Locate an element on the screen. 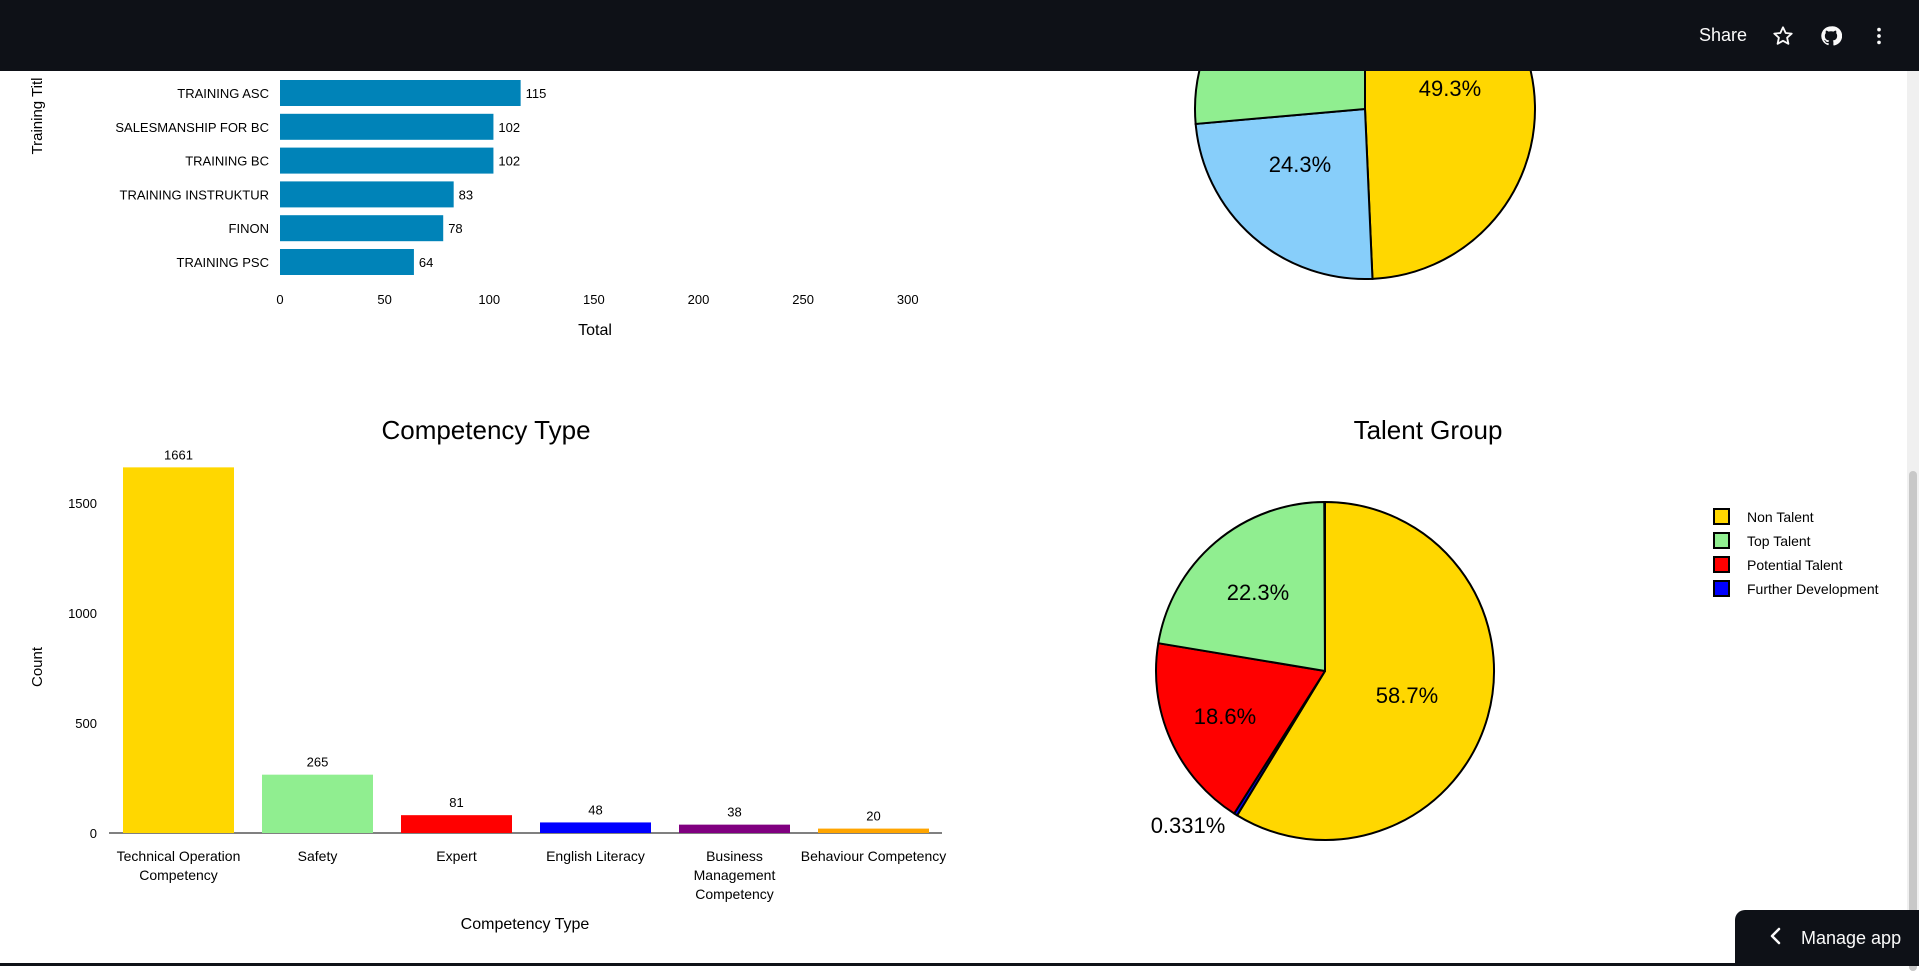 Image resolution: width=1919 pixels, height=971 pixels. training-x-tick: 250 is located at coordinates (803, 299).